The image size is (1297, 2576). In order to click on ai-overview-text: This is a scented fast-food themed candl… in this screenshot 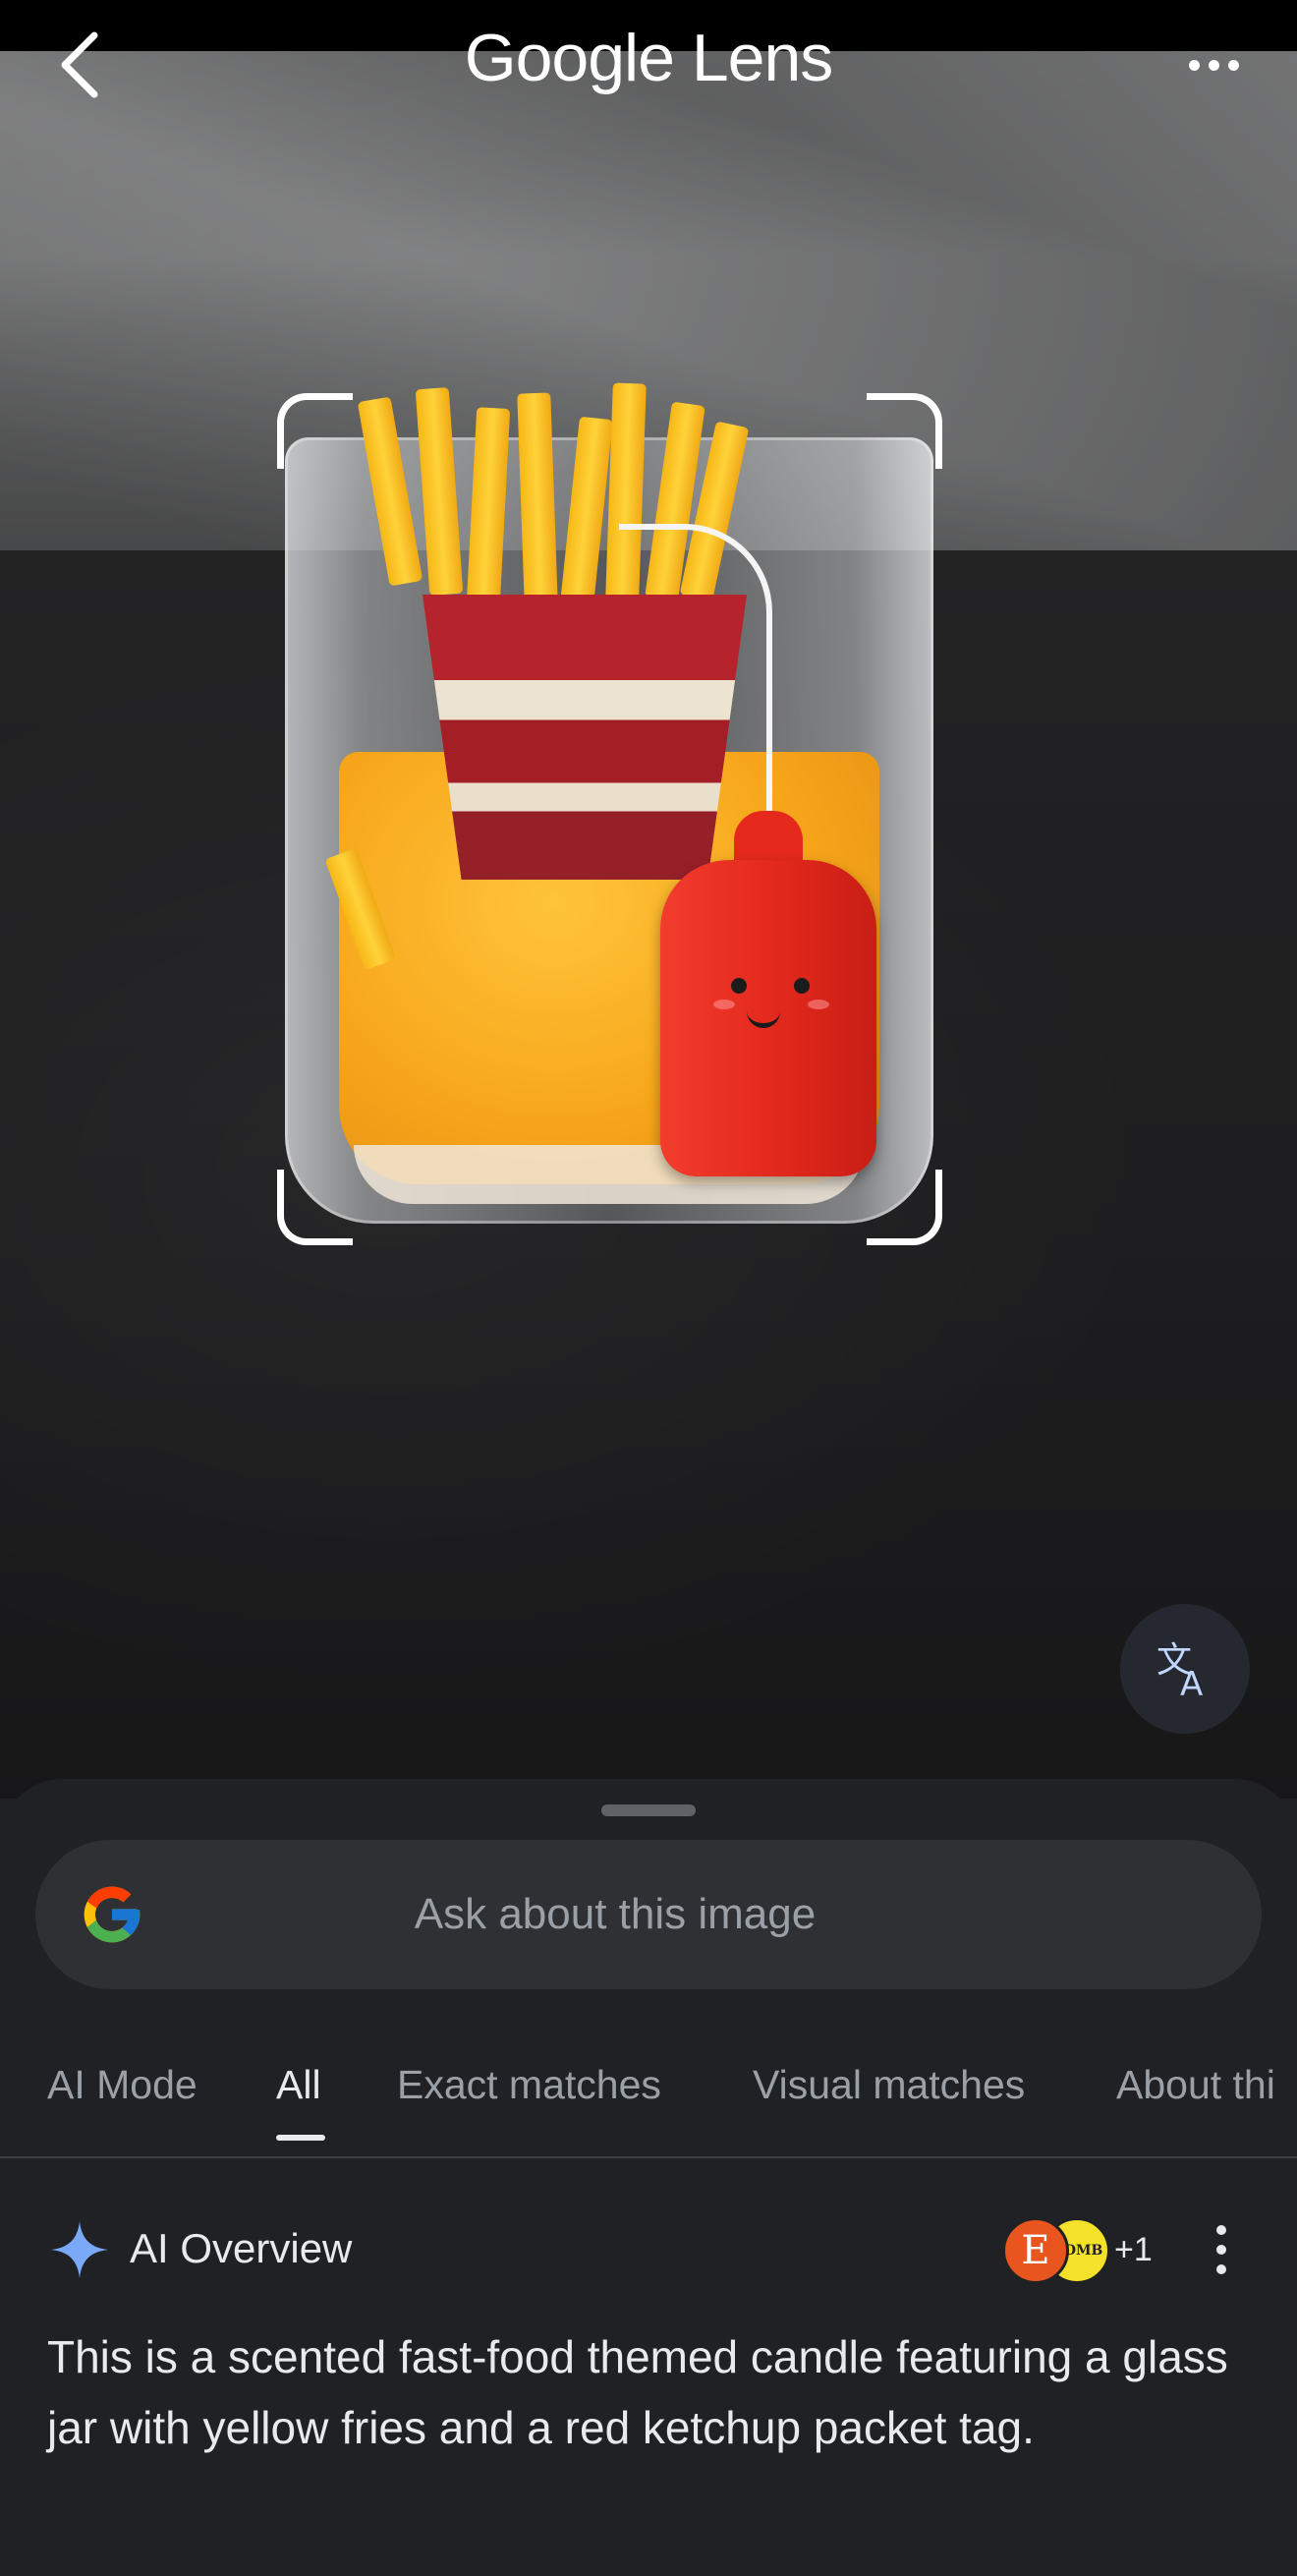, I will do `click(637, 2392)`.